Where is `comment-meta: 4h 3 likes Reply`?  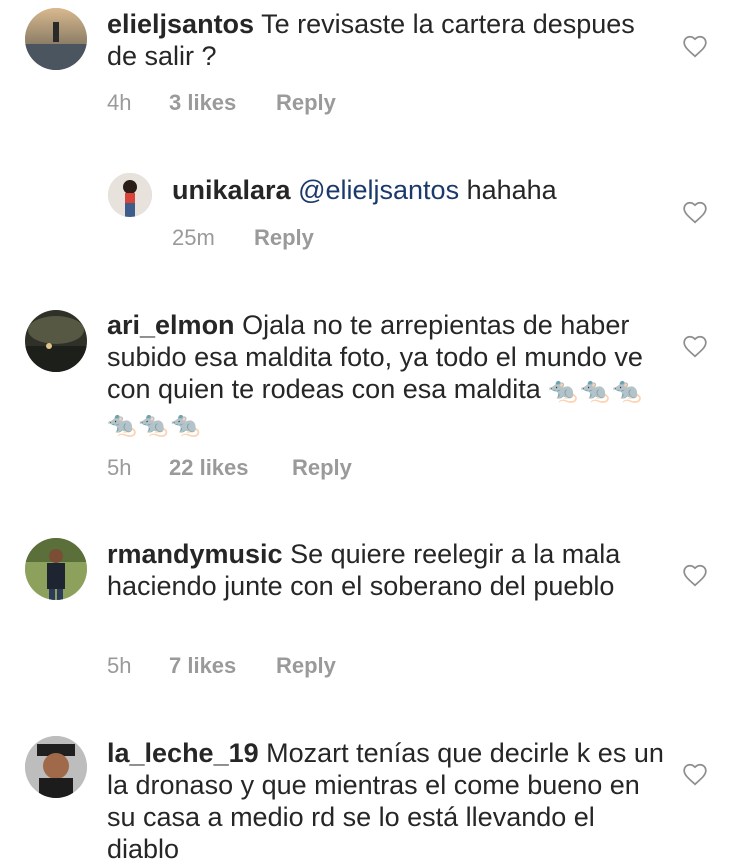
comment-meta: 4h 3 likes Reply is located at coordinates (221, 103).